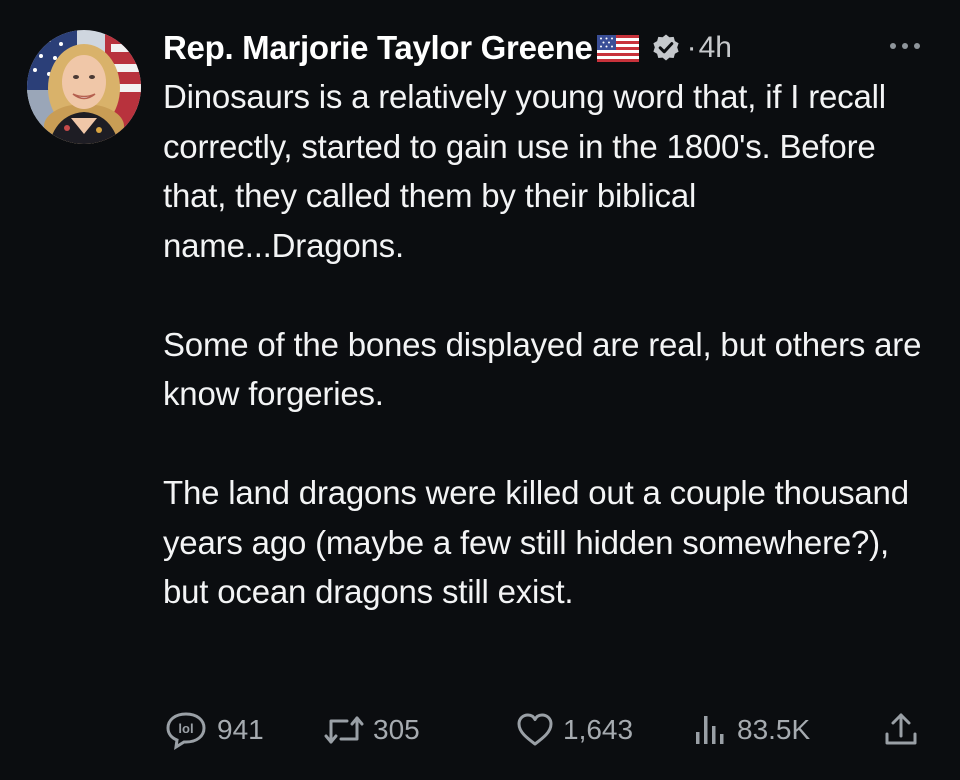 This screenshot has height=780, width=960. I want to click on more-horizontal-icon, so click(905, 45).